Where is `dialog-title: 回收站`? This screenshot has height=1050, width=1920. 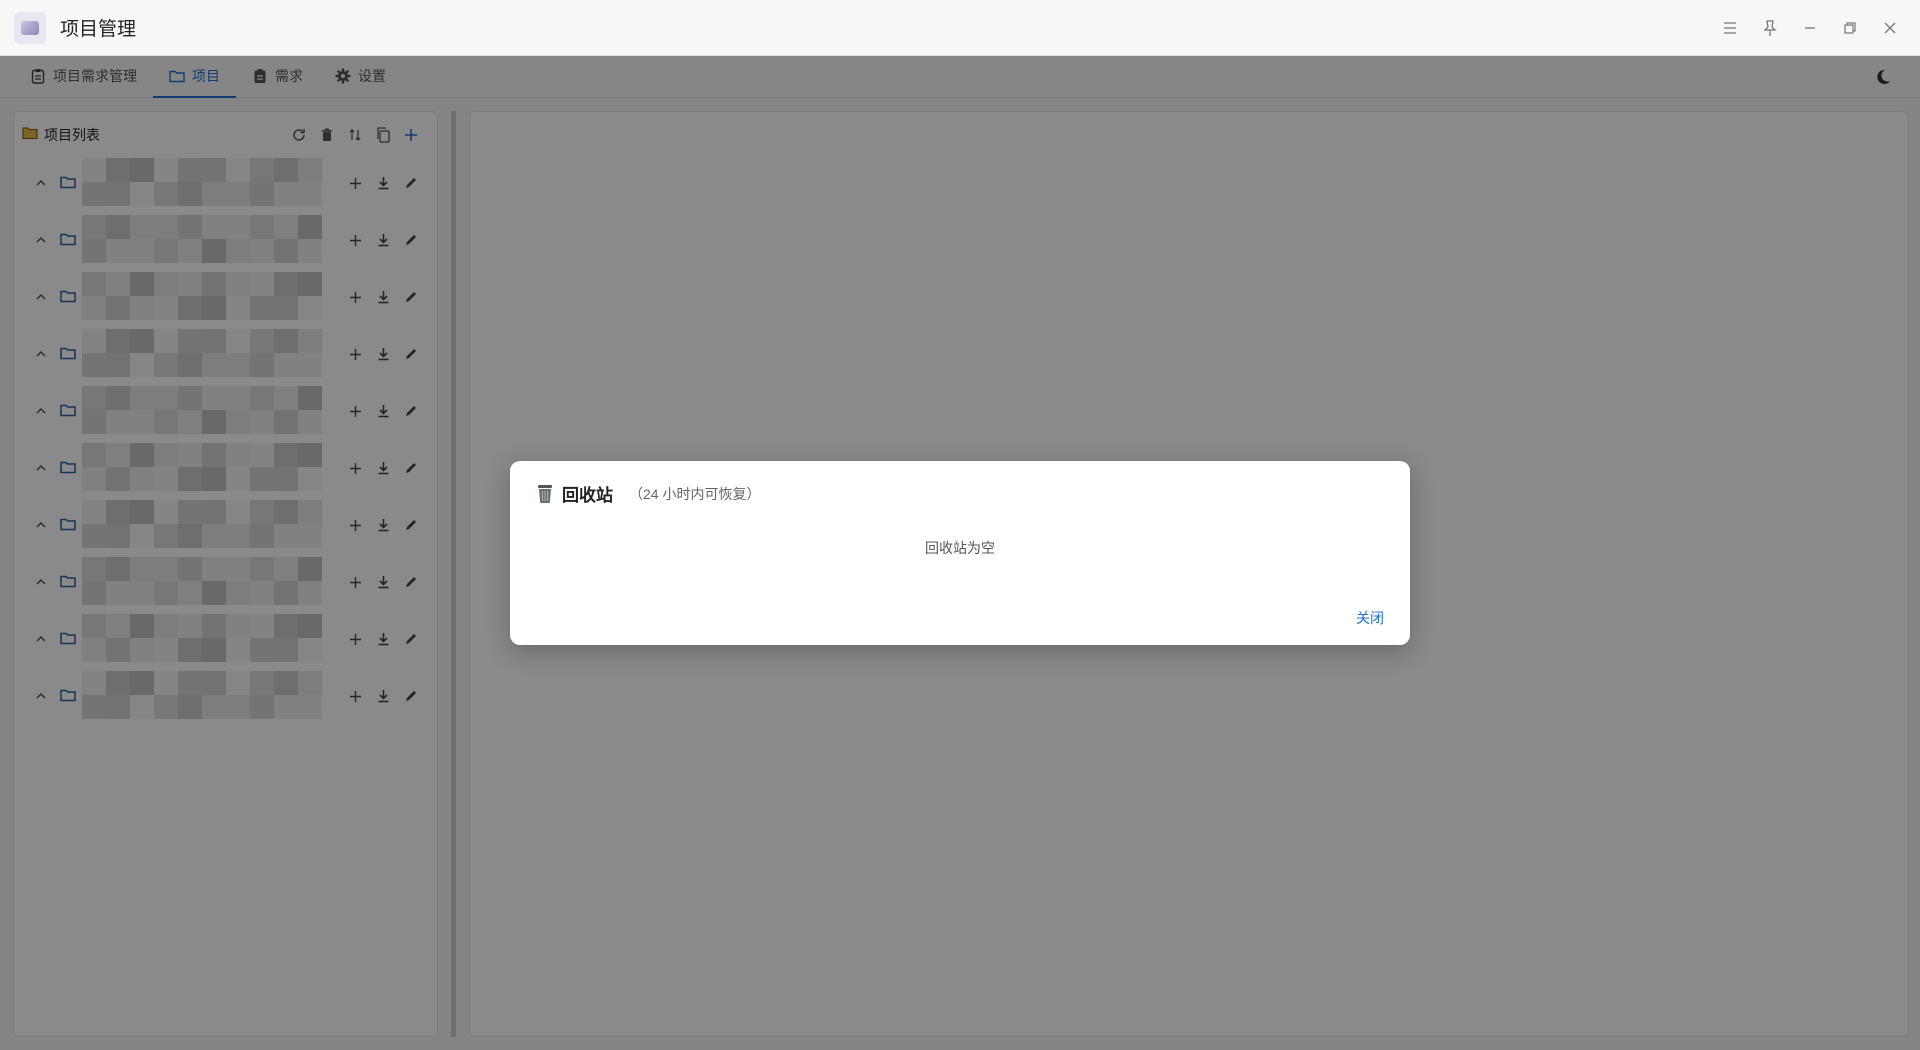 dialog-title: 回收站 is located at coordinates (587, 495).